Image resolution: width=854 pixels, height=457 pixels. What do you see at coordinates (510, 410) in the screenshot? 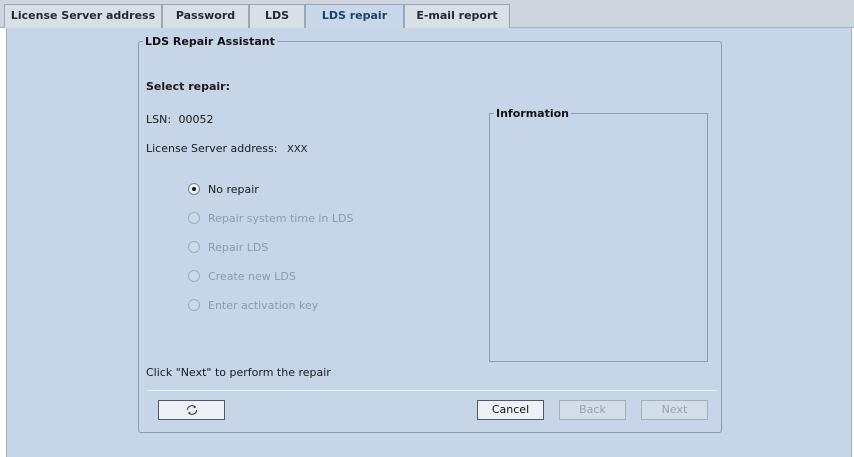
I see `cancel-button: Cancel` at bounding box center [510, 410].